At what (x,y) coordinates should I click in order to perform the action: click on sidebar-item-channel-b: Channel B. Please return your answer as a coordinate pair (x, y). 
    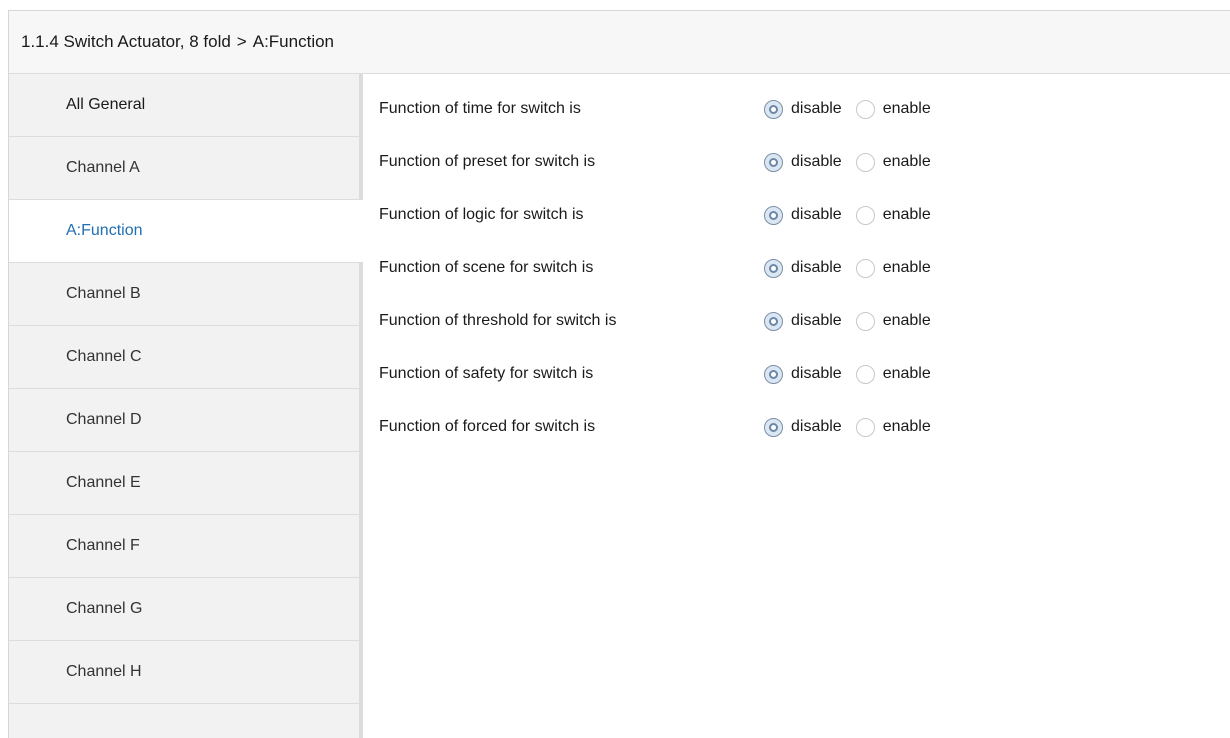
    Looking at the image, I should click on (184, 294).